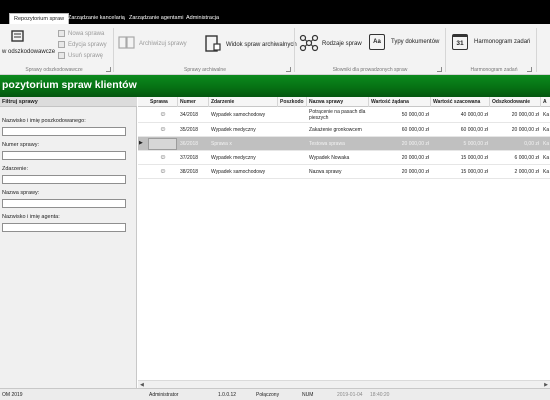 The image size is (550, 400). Describe the element at coordinates (68, 102) in the screenshot. I see `filter-header: Filtruj sprawy` at that location.